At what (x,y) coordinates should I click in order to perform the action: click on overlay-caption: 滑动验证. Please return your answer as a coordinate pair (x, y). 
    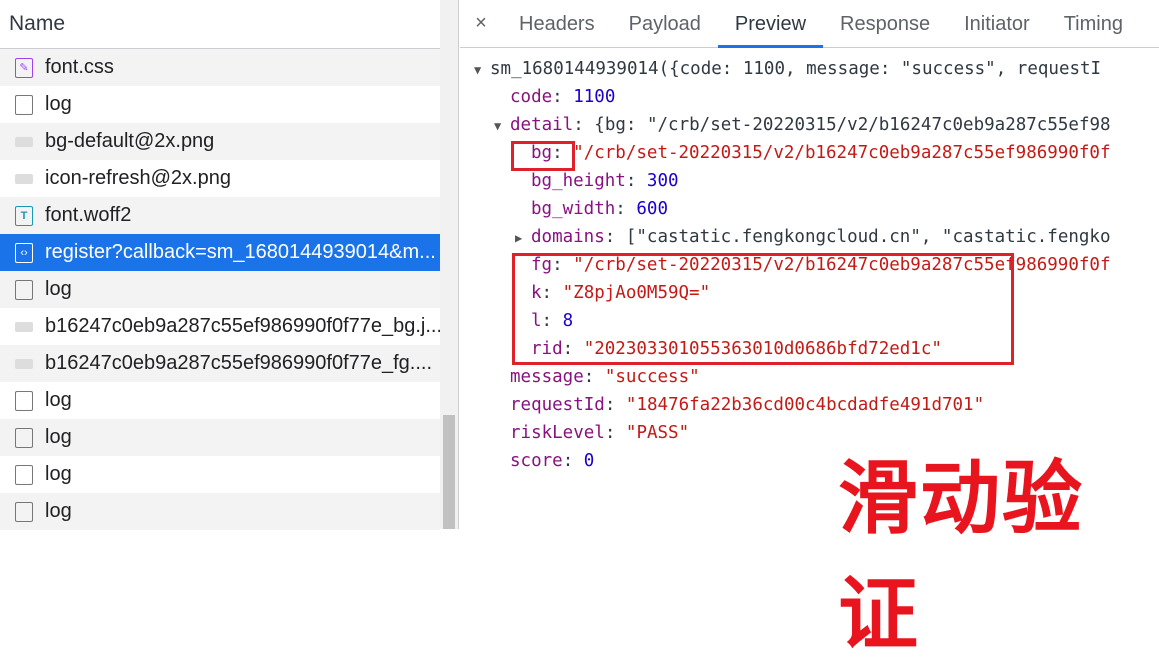
    Looking at the image, I should click on (961, 556).